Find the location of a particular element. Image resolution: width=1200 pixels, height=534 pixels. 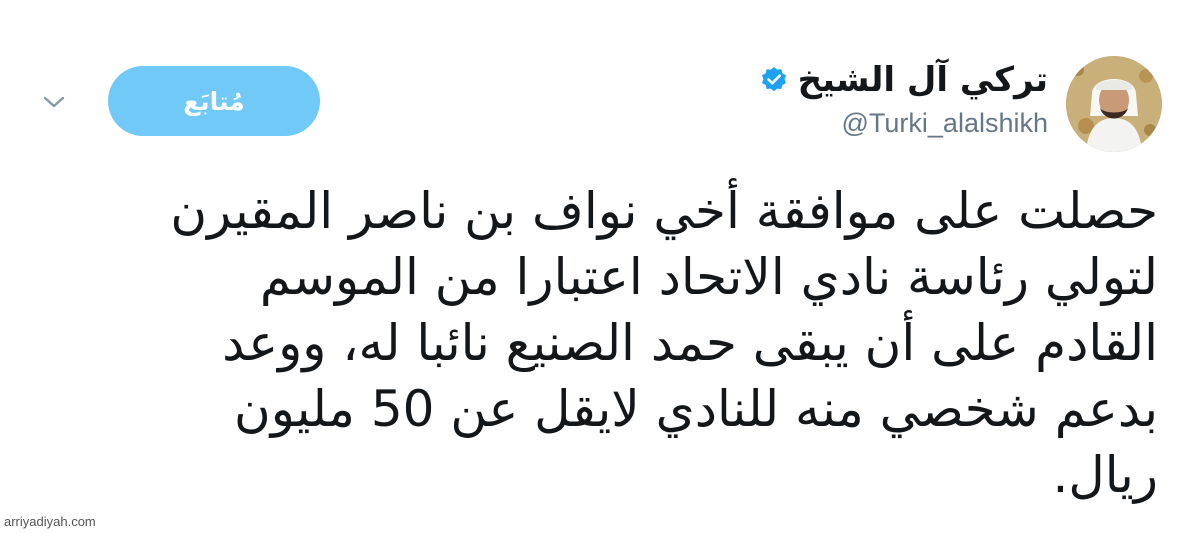

avatar is located at coordinates (1114, 104).